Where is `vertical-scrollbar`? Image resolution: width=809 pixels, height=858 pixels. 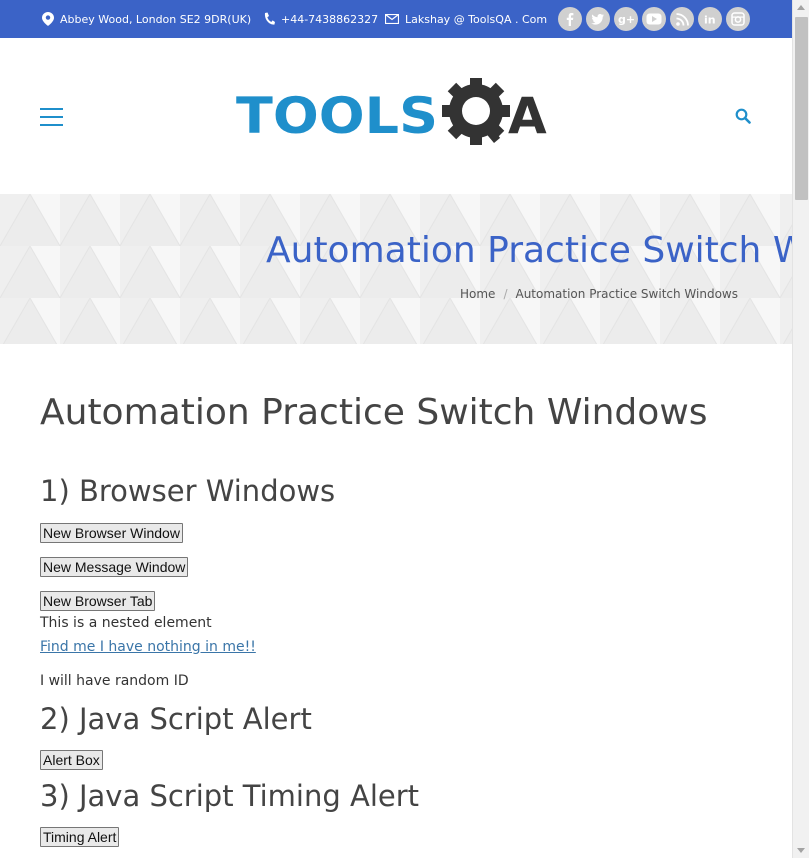 vertical-scrollbar is located at coordinates (800, 429).